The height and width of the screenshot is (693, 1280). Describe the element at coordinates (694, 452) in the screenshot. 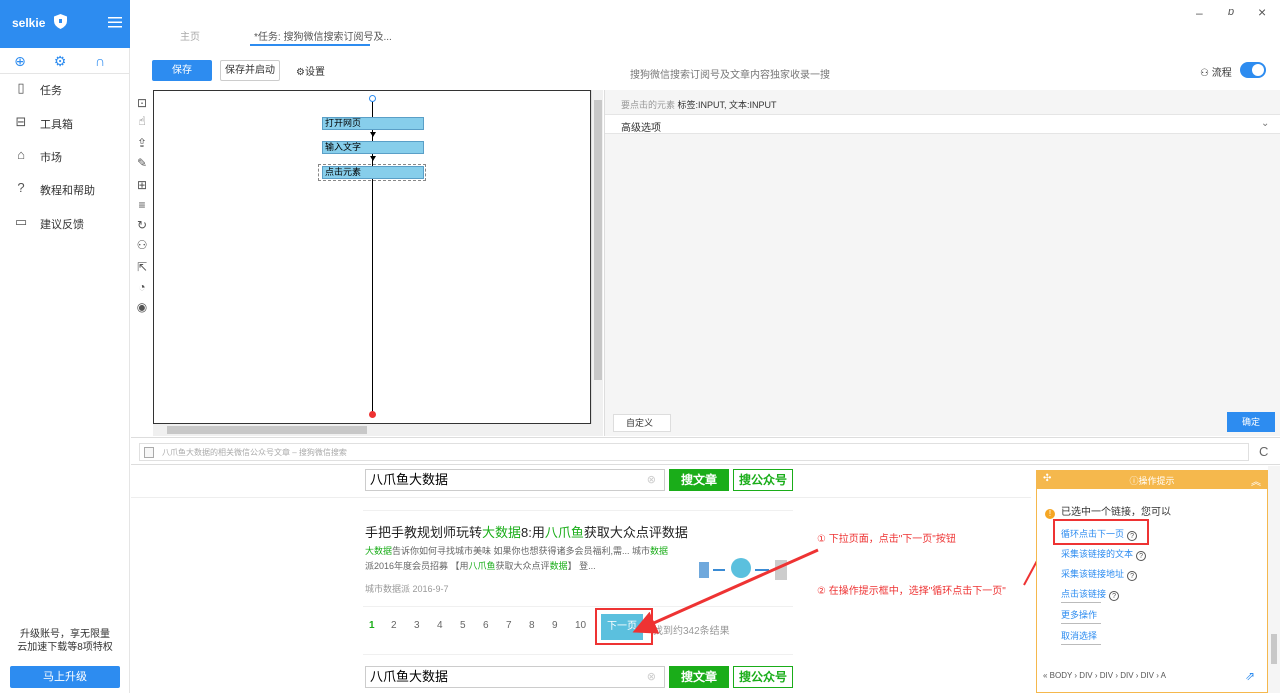

I see `url-field: 八爪鱼大数据的相关微信公众号文章 – 搜狗微信搜索` at that location.